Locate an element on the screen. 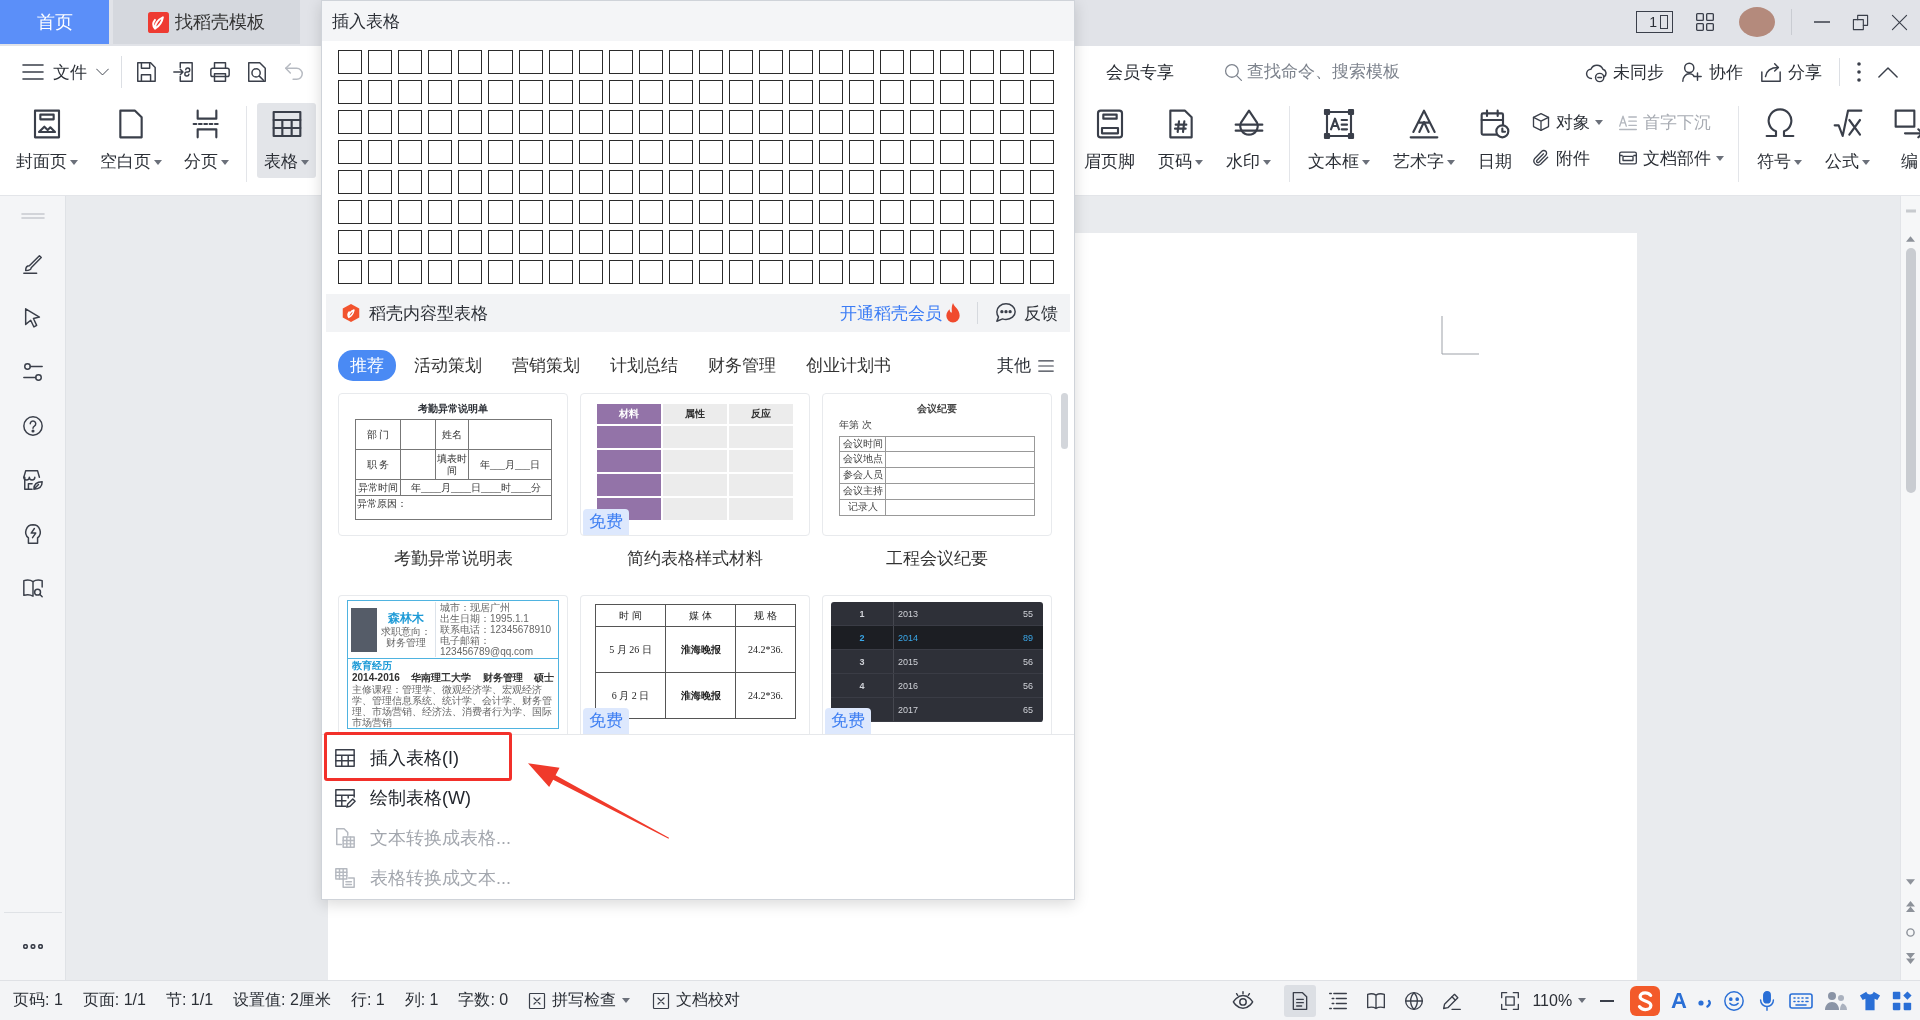  print-preview-icon is located at coordinates (257, 72).